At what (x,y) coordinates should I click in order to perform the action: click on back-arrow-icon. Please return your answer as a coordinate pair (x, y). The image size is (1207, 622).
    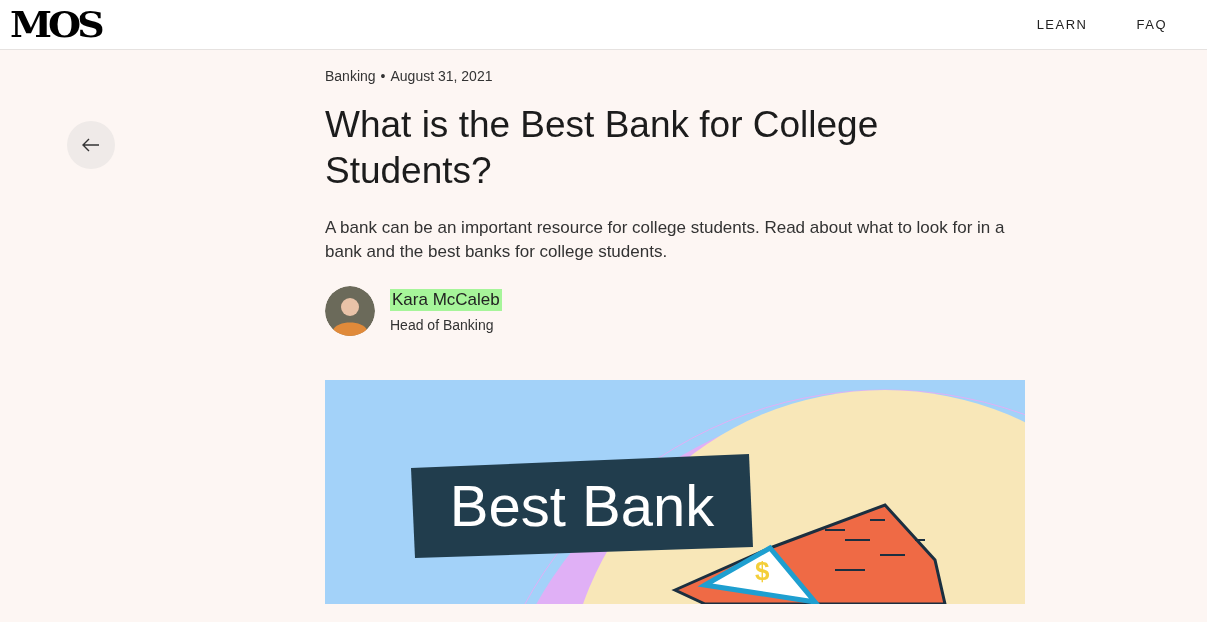
    Looking at the image, I should click on (91, 145).